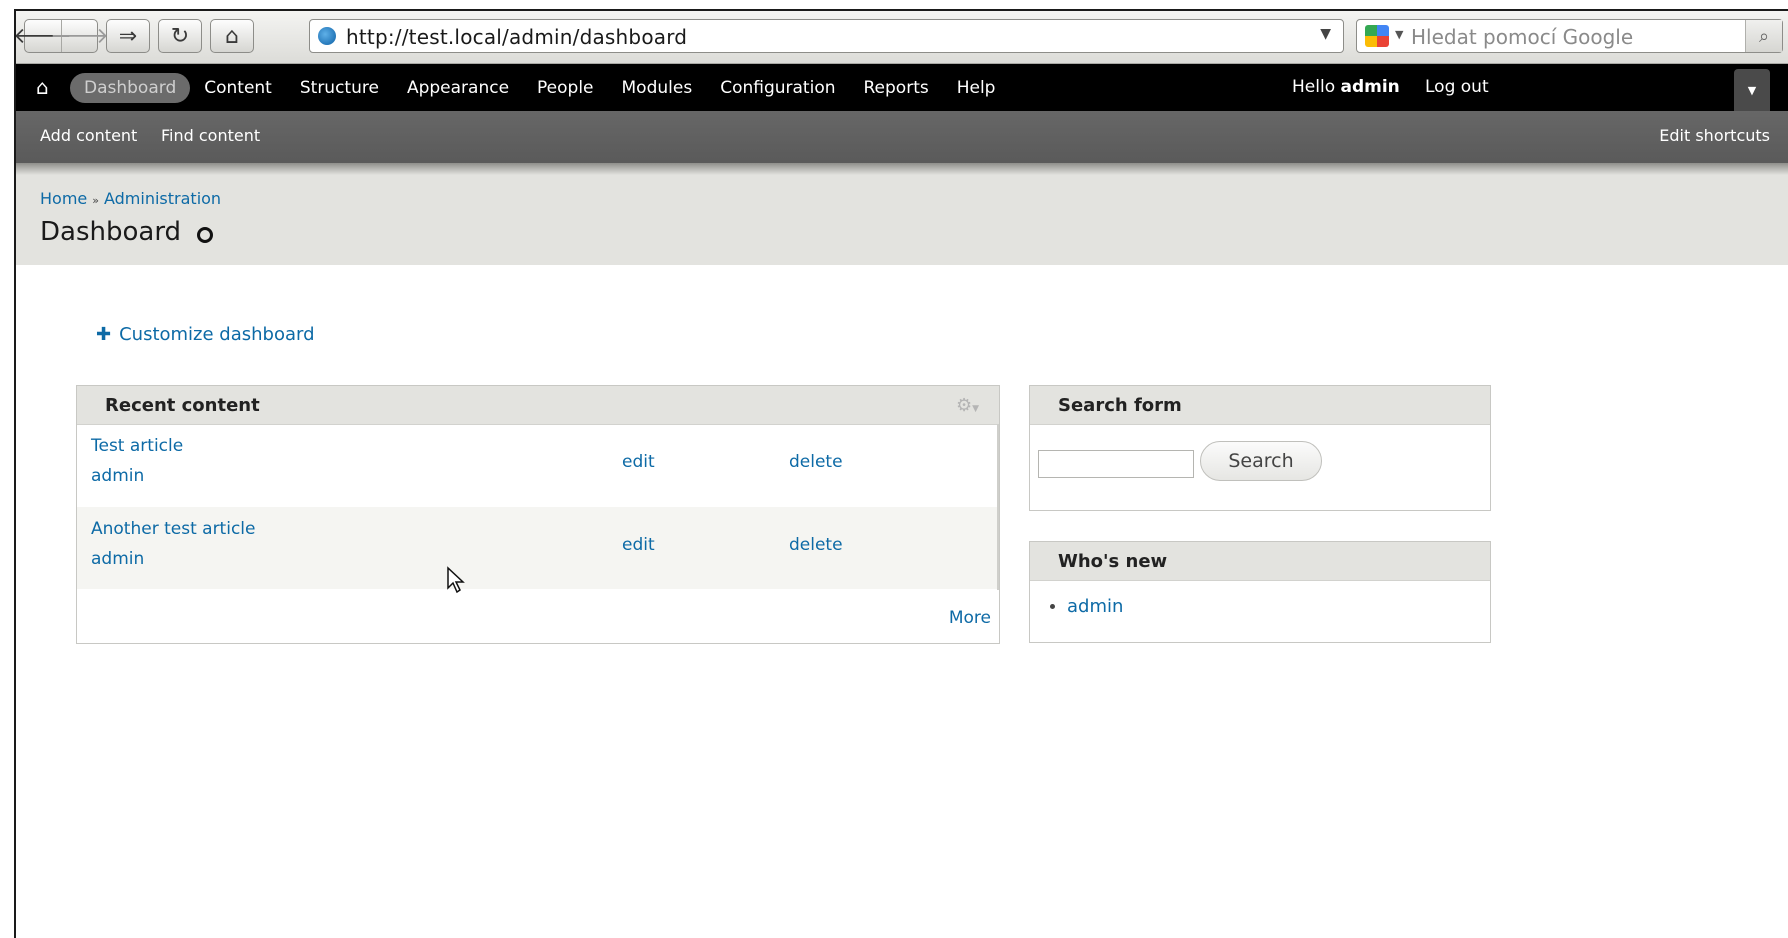 The height and width of the screenshot is (938, 1788). What do you see at coordinates (1370, 87) in the screenshot?
I see `username-link: admin` at bounding box center [1370, 87].